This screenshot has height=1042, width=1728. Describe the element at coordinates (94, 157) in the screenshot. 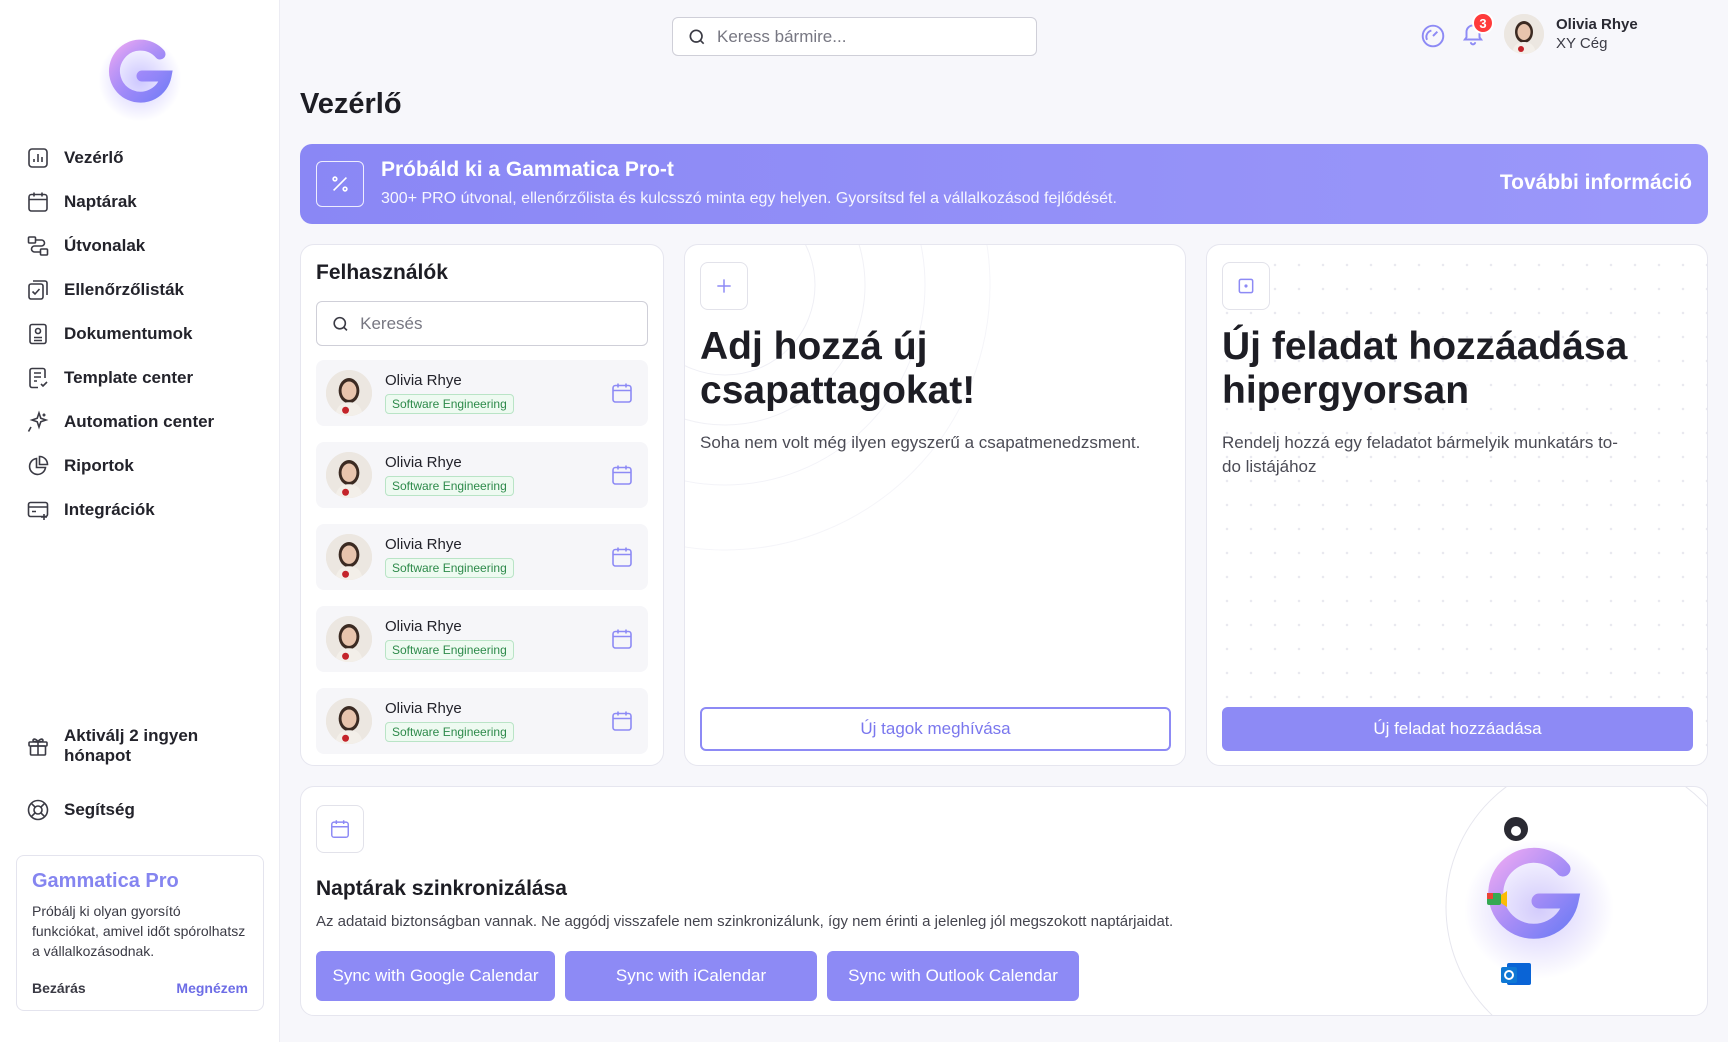

I see `sidebar-item-label: Vezérlő` at that location.